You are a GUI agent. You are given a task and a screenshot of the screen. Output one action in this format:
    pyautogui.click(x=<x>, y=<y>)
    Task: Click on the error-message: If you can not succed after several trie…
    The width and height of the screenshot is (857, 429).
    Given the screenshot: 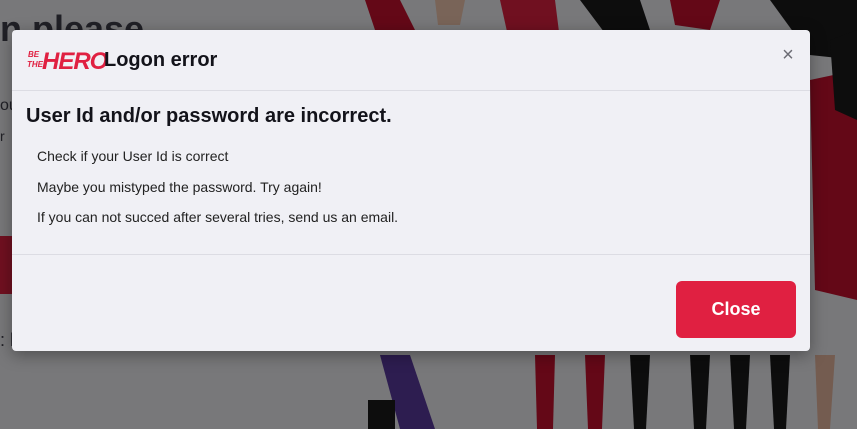 What is the action you would take?
    pyautogui.click(x=218, y=217)
    